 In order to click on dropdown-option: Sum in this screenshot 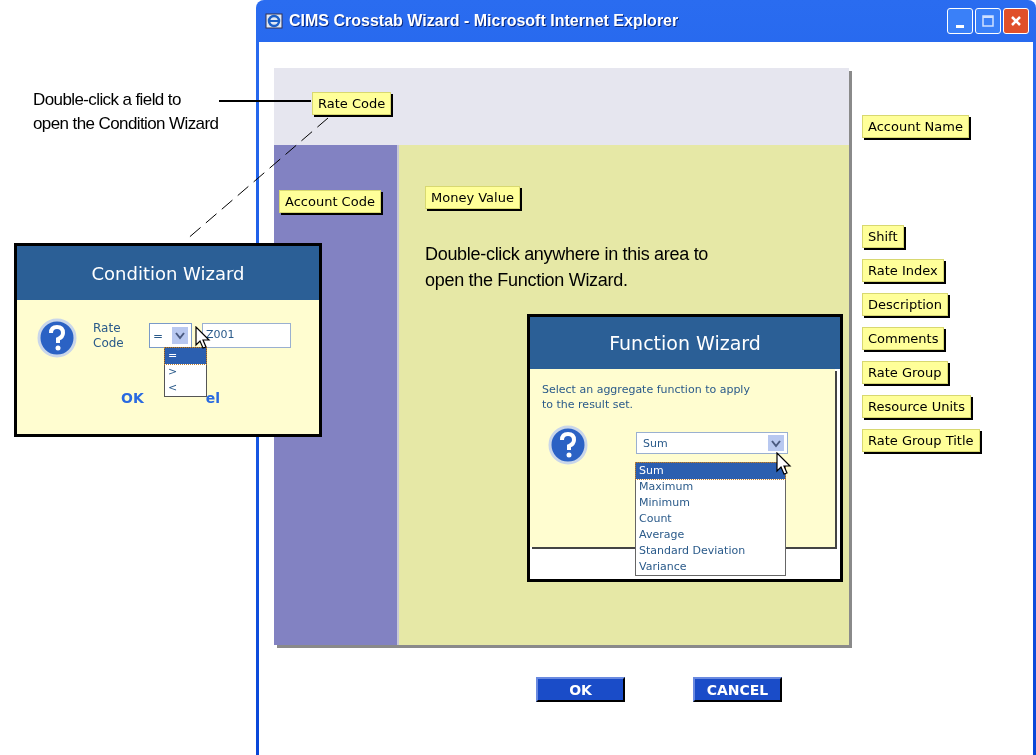, I will do `click(710, 471)`.